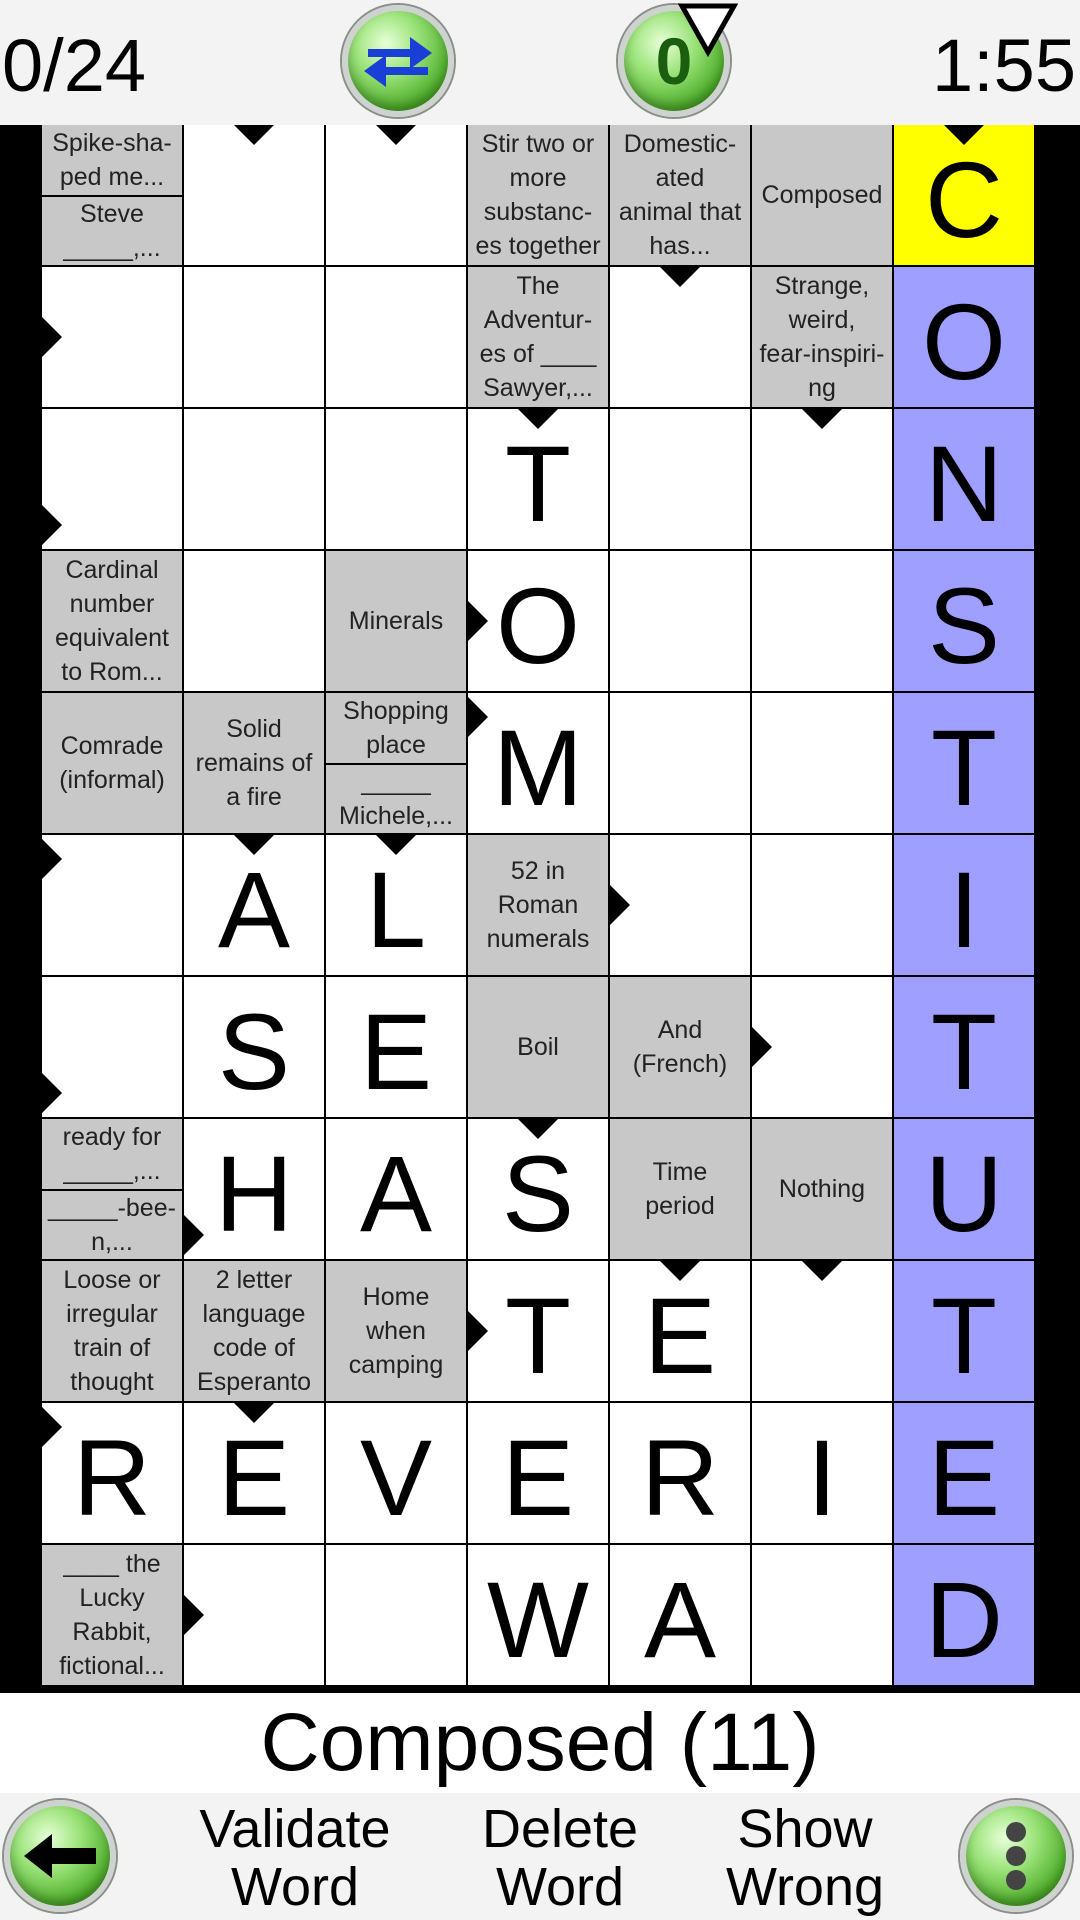 This screenshot has width=1080, height=1920. Describe the element at coordinates (396, 909) in the screenshot. I see `cell-letter: L` at that location.